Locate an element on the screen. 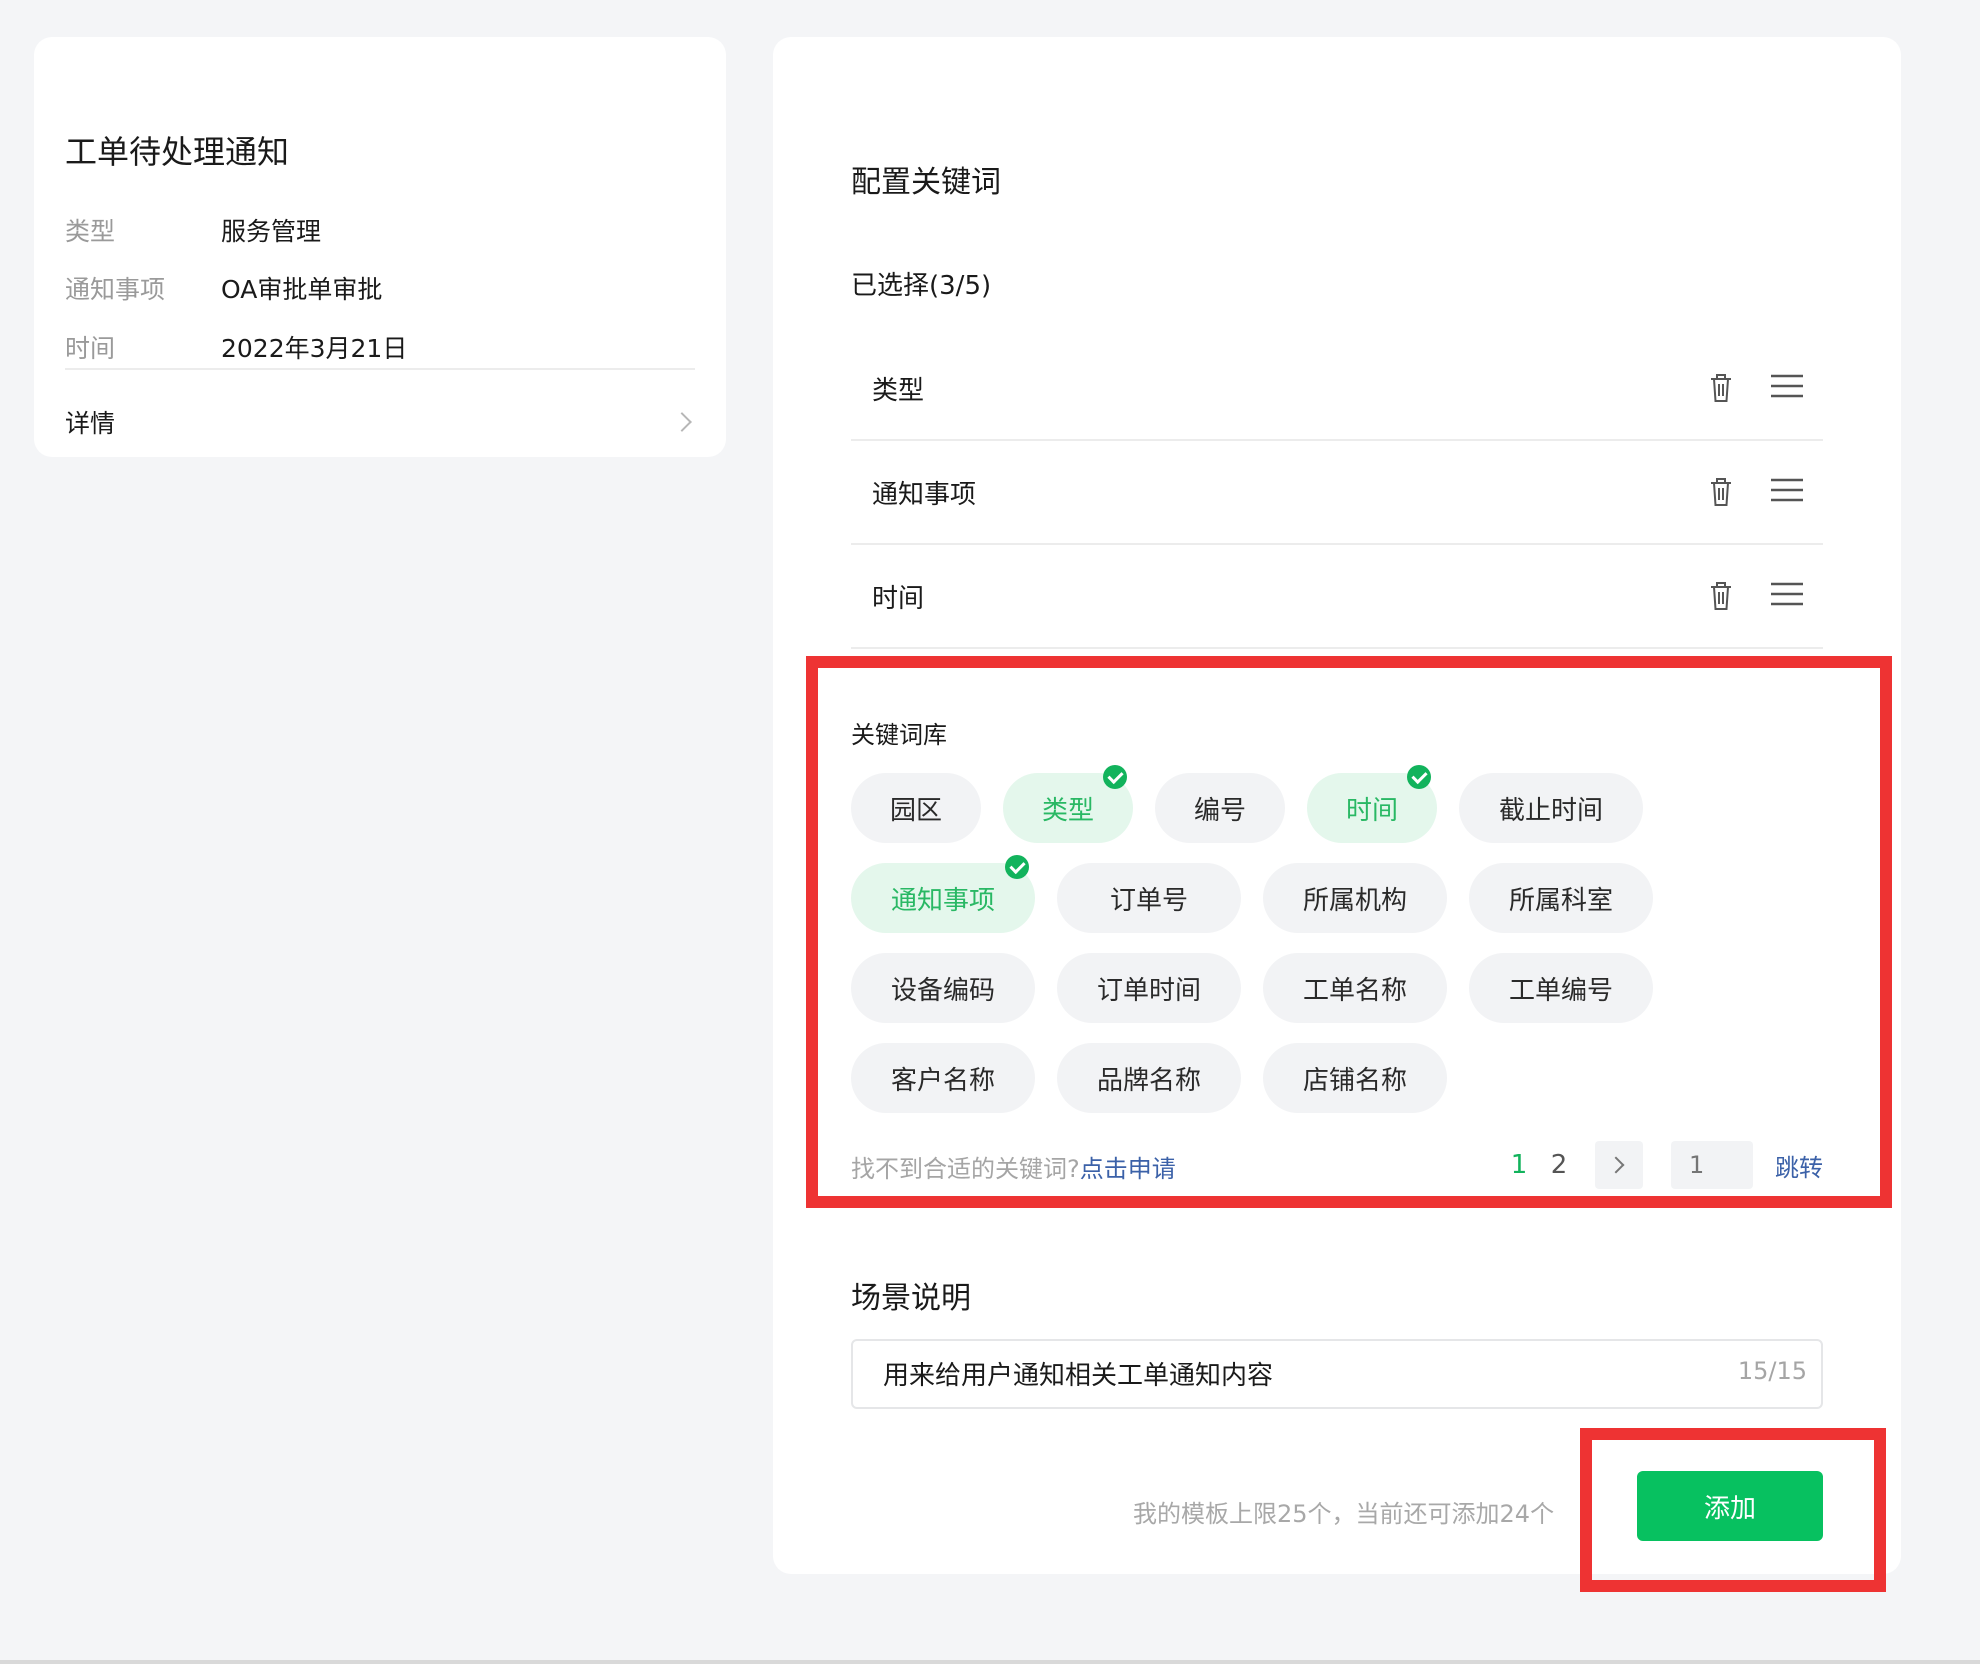 The width and height of the screenshot is (1980, 1664). selected-keyword-row: 通知事项 is located at coordinates (1337, 493).